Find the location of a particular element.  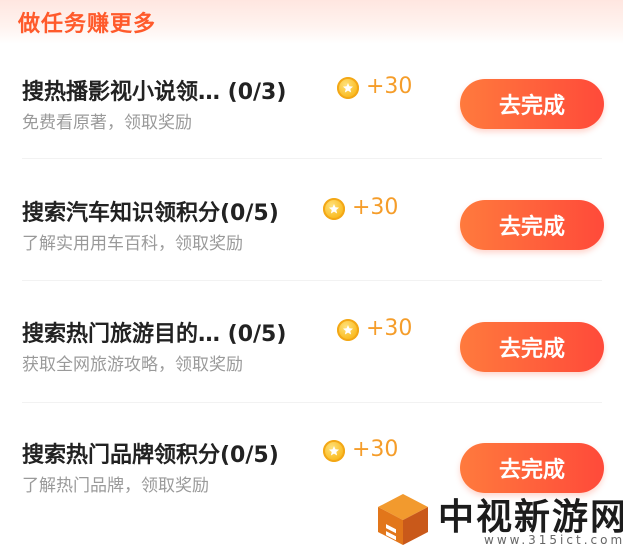

task-title: 搜索热门旅游目的… (0/5) is located at coordinates (154, 334).